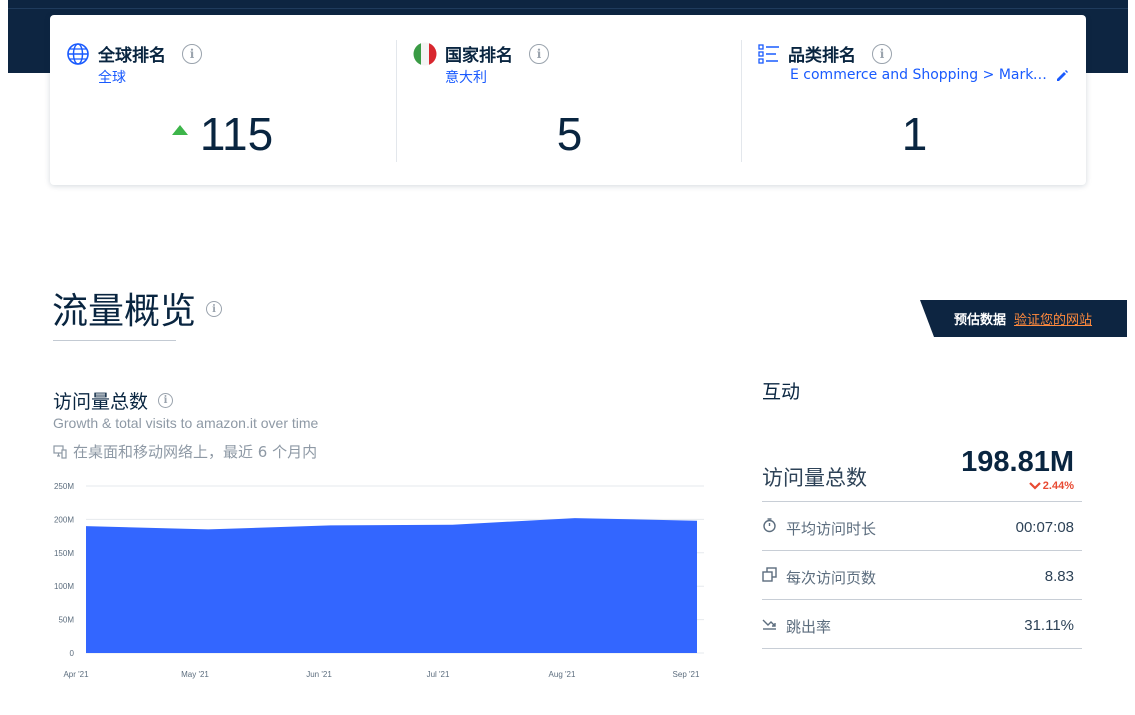 The height and width of the screenshot is (715, 1135). I want to click on pages-per-visit-label: 每次访问页数, so click(831, 578).